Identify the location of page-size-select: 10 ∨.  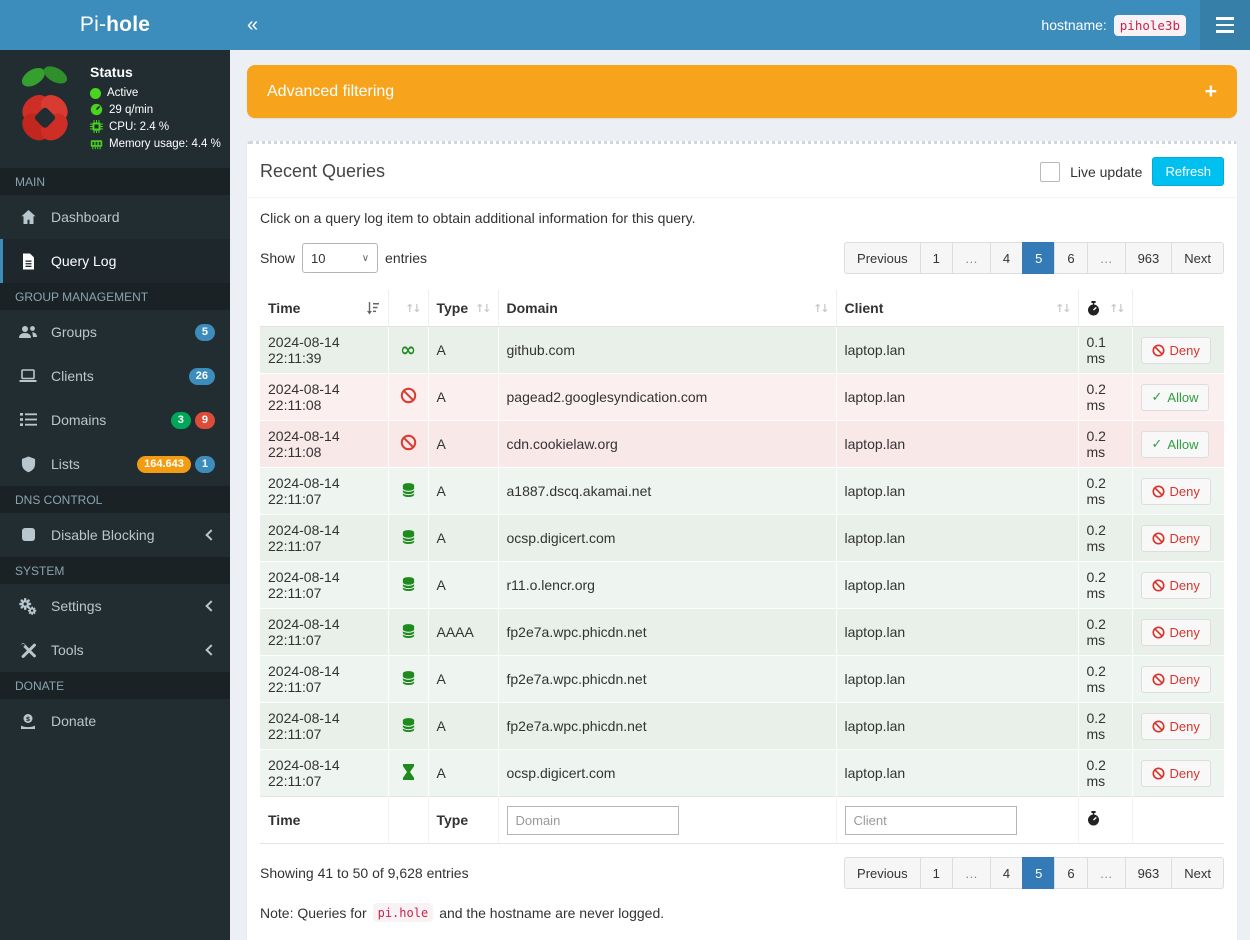
(340, 258).